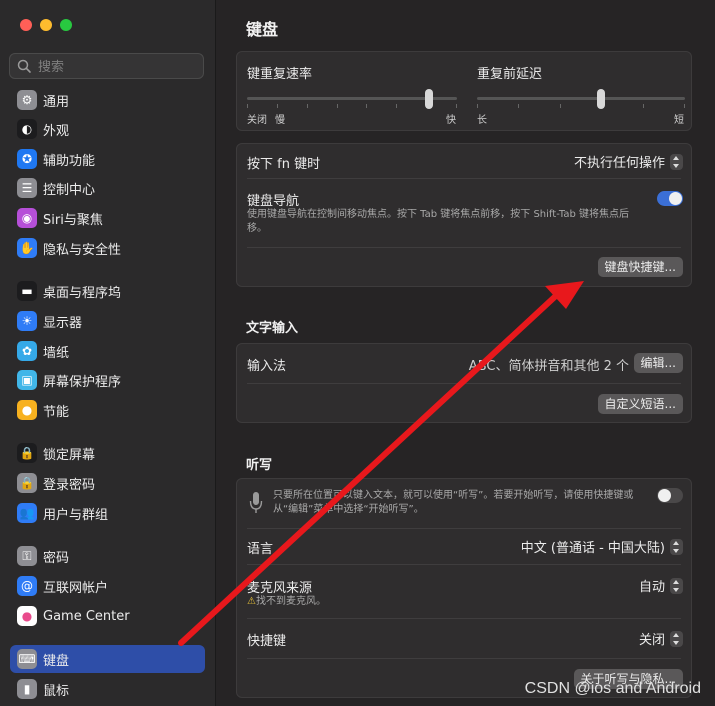 The width and height of the screenshot is (715, 706). I want to click on sidebar-item-label: 隐私与安全性, so click(82, 250).